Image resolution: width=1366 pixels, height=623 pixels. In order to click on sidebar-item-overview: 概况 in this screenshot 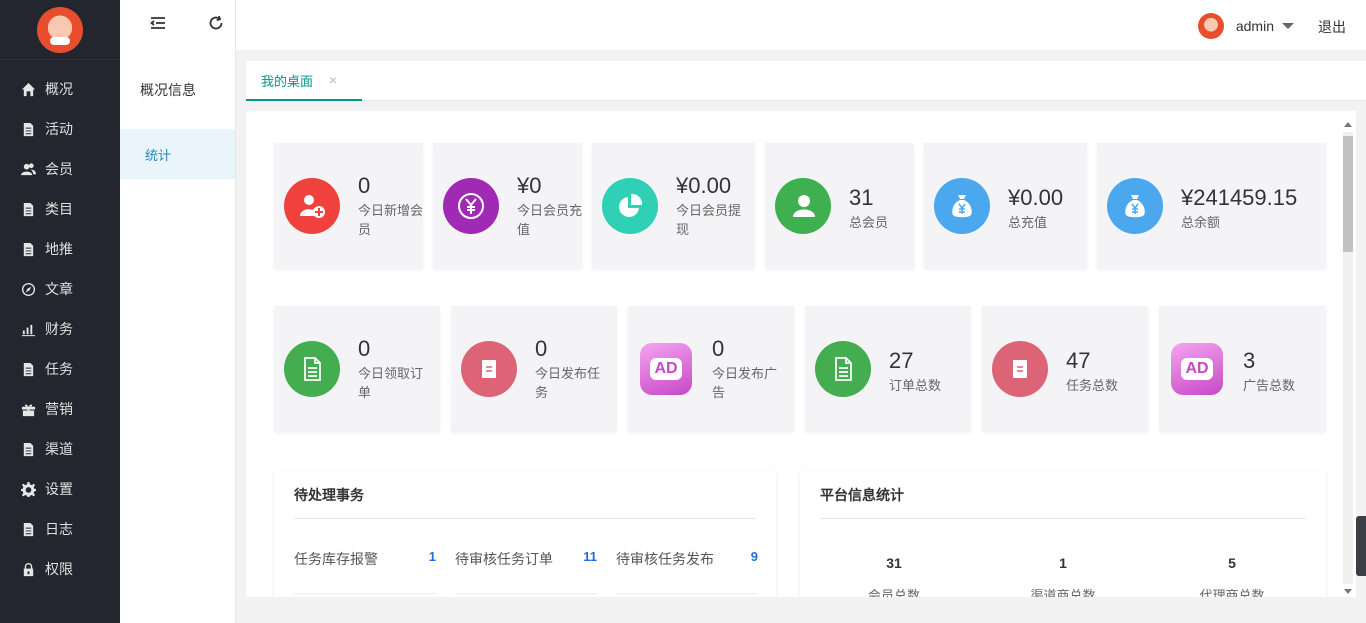, I will do `click(60, 89)`.